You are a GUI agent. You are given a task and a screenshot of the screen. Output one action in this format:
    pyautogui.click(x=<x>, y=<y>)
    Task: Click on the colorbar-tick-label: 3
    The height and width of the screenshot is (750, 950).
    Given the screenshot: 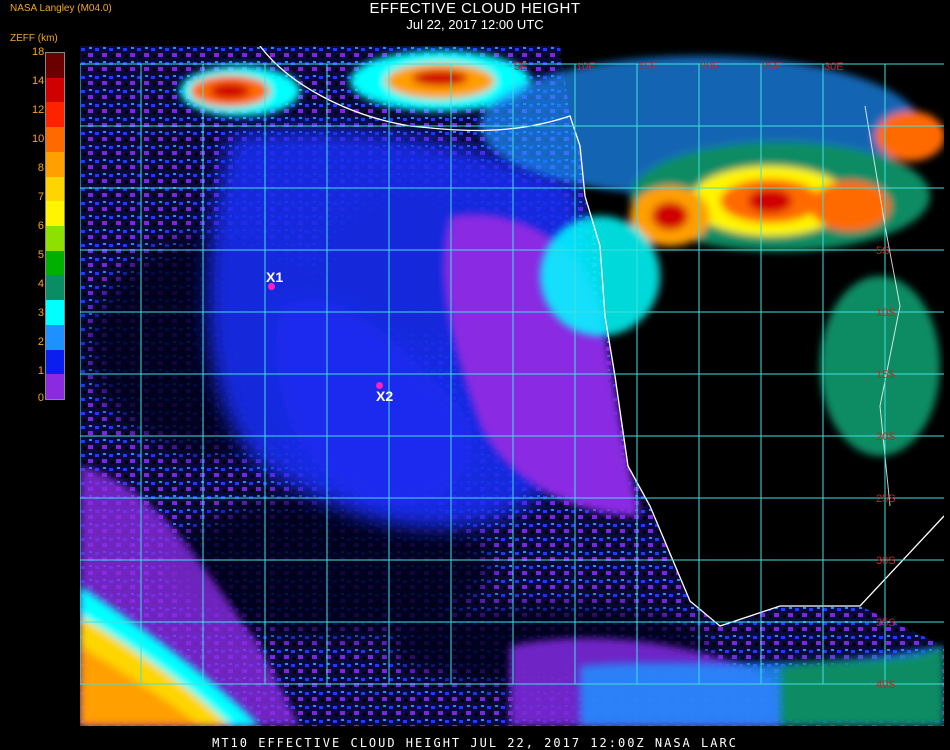 What is the action you would take?
    pyautogui.click(x=40, y=313)
    